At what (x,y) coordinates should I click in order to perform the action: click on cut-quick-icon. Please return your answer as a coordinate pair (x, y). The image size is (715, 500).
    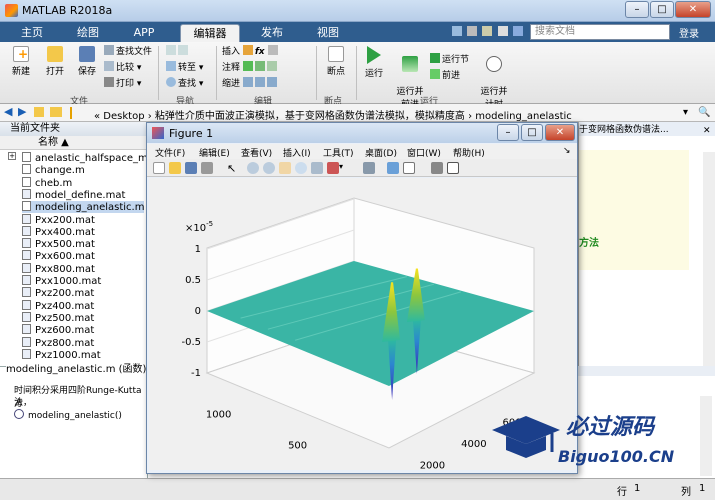
    Looking at the image, I should click on (472, 31).